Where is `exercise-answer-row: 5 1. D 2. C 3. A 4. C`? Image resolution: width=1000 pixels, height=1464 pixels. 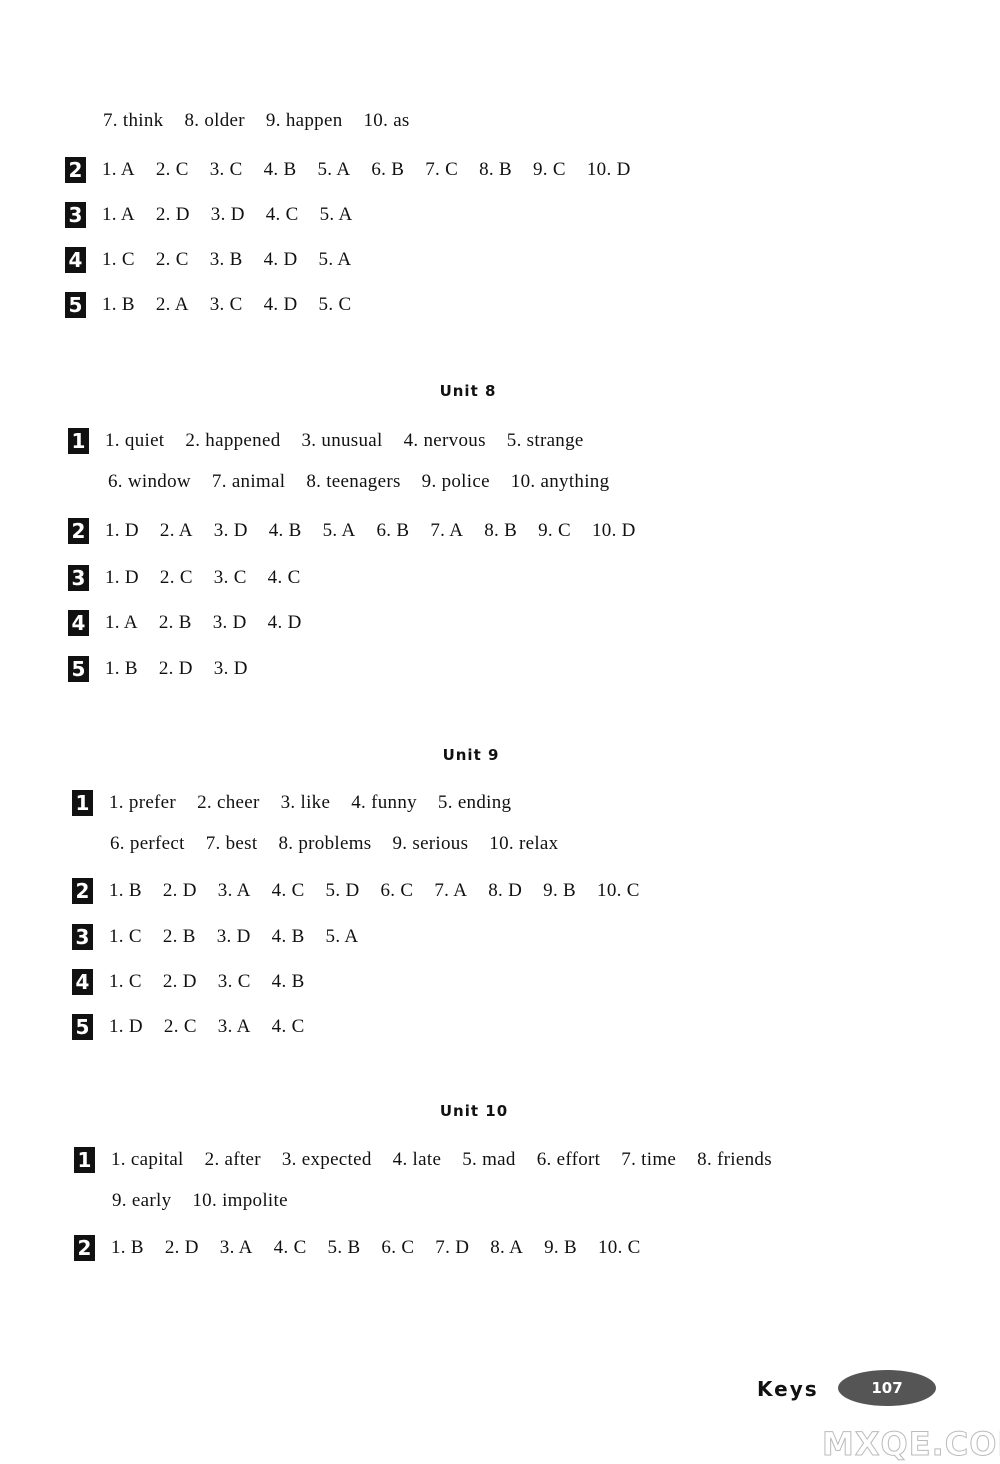 exercise-answer-row: 5 1. D 2. C 3. A 4. C is located at coordinates (199, 1027).